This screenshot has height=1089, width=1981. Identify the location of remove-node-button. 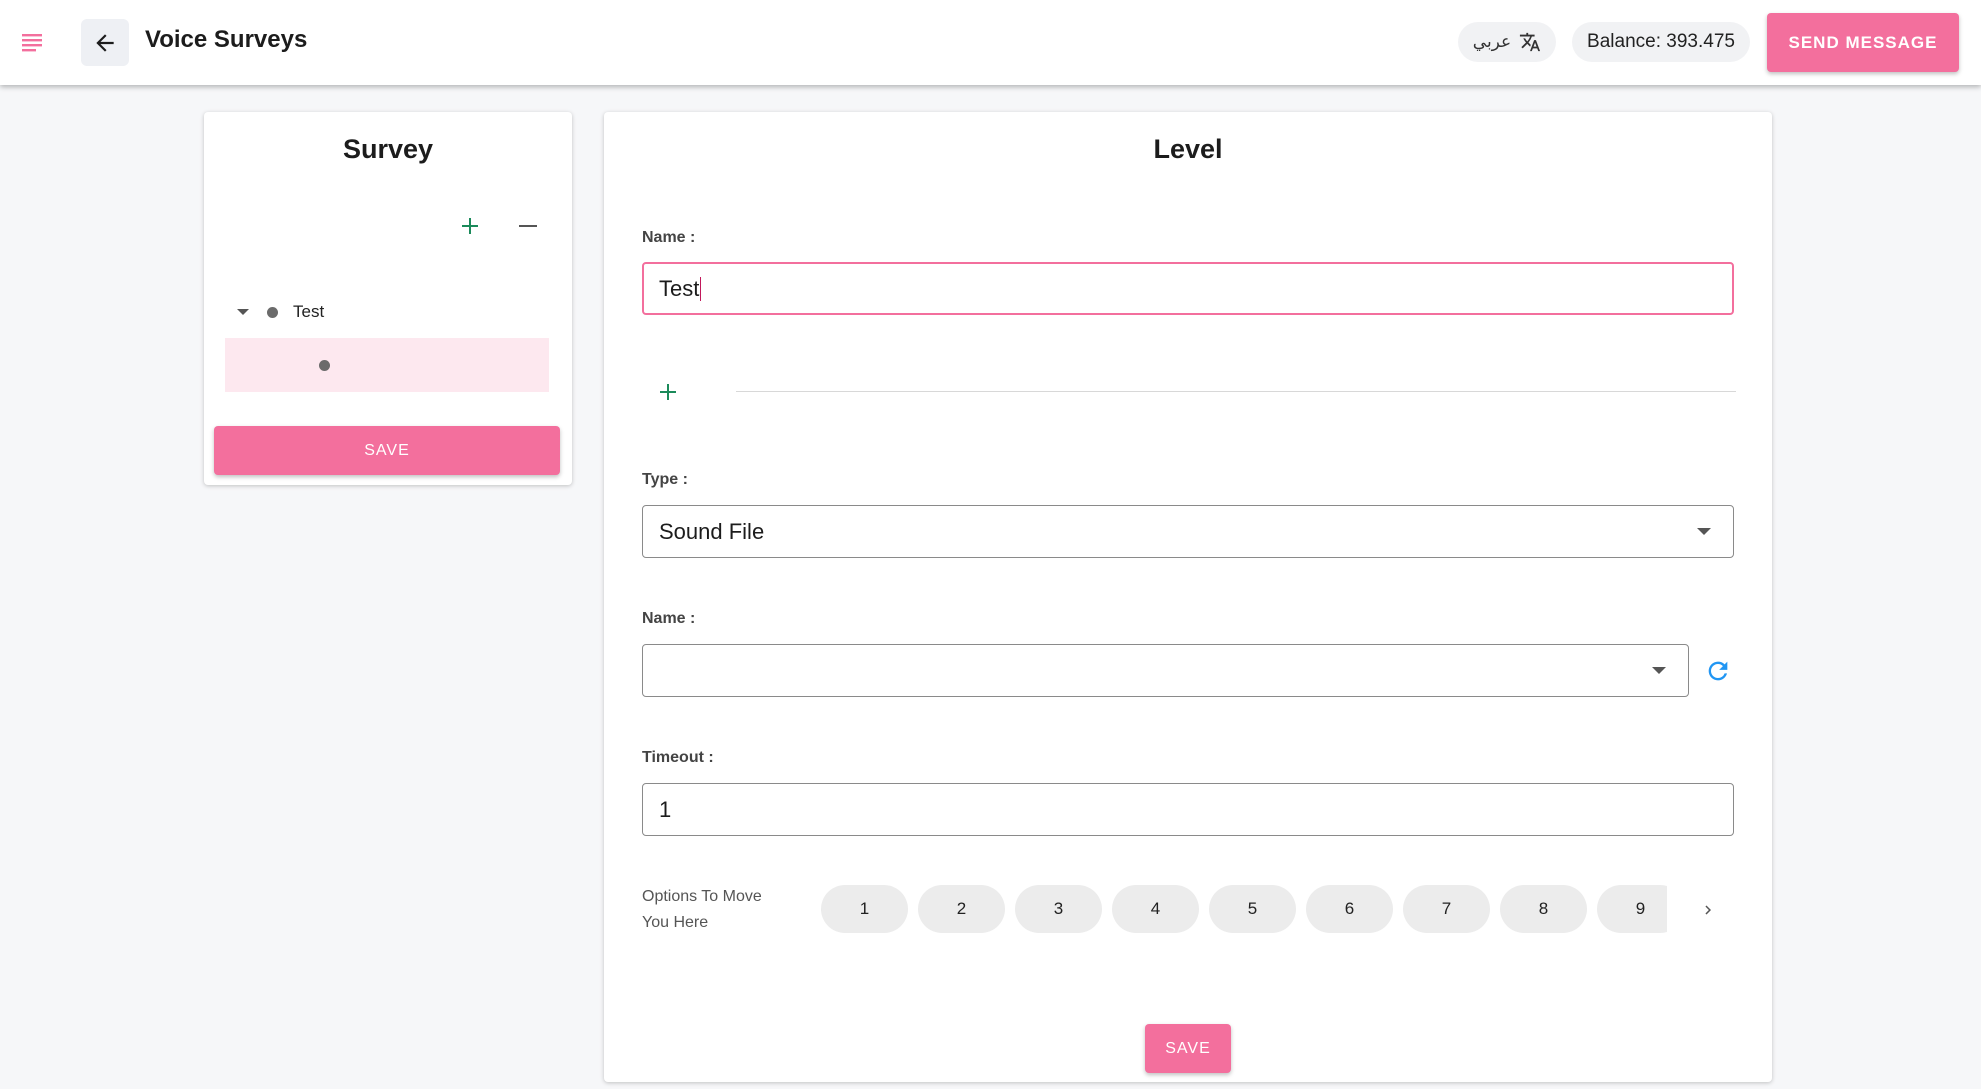
(528, 226).